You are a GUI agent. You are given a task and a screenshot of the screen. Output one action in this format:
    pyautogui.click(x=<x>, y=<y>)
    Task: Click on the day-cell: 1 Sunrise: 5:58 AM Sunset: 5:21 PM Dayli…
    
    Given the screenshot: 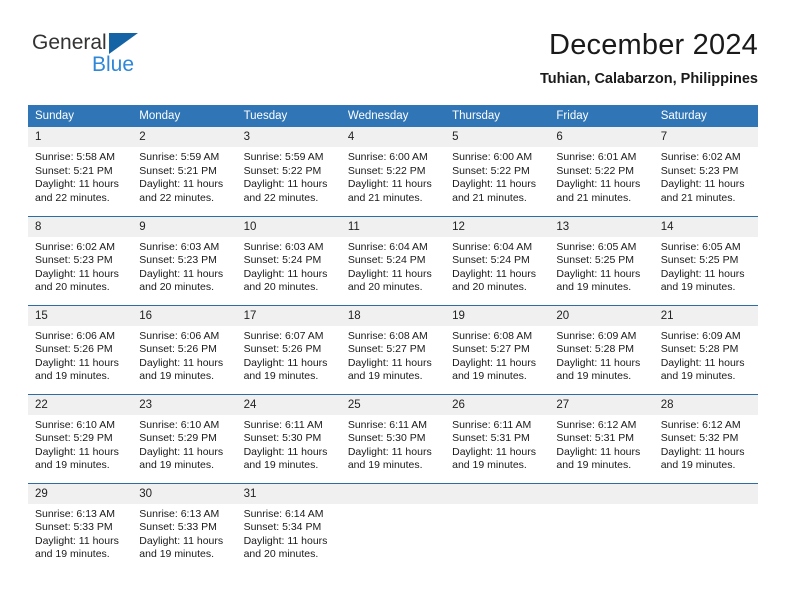 What is the action you would take?
    pyautogui.click(x=80, y=171)
    